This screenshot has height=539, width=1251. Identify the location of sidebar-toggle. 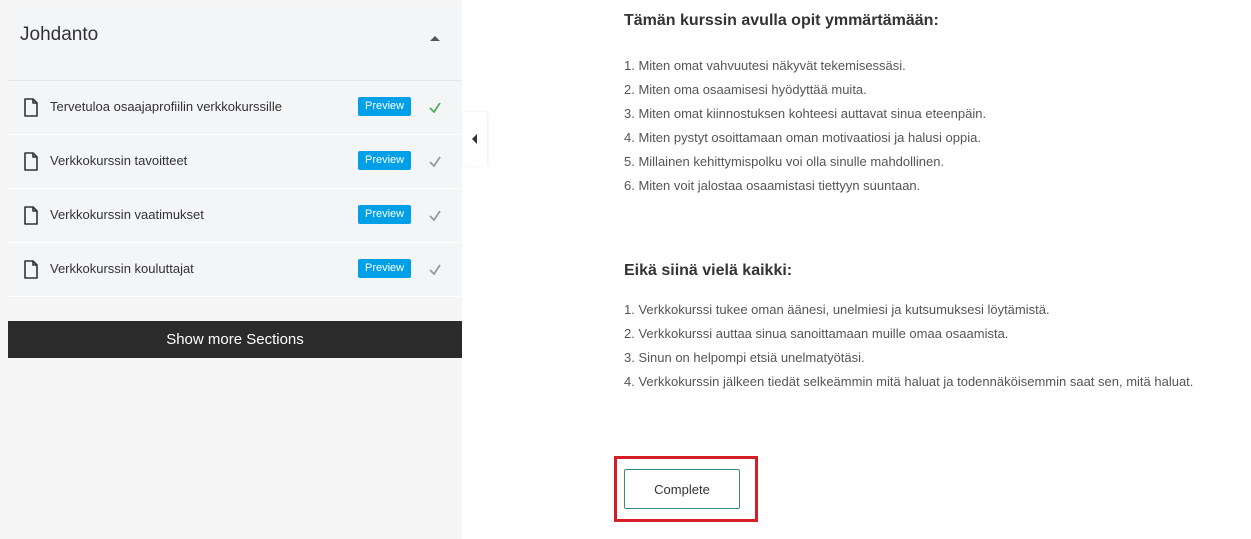
(475, 139).